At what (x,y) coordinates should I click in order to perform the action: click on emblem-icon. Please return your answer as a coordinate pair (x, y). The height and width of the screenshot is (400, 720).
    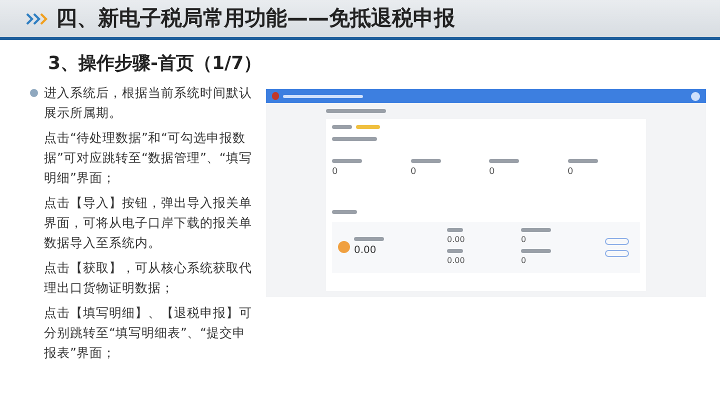
    Looking at the image, I should click on (275, 96).